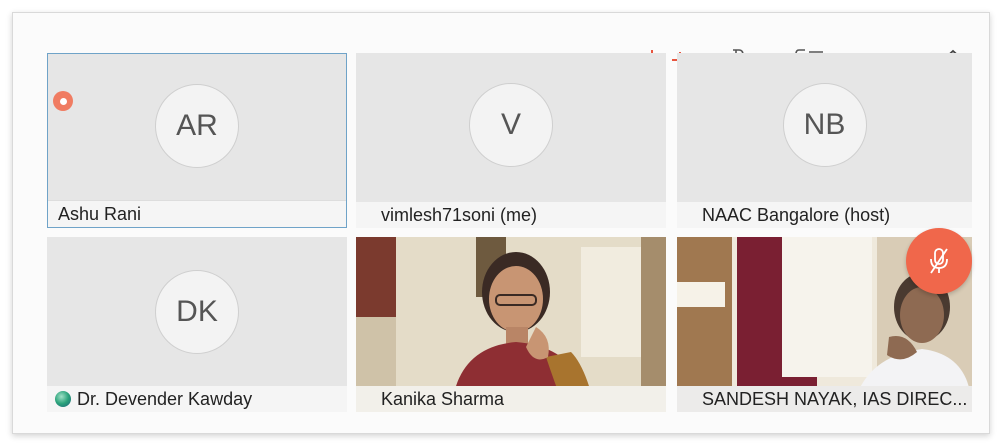 The image size is (999, 446). Describe the element at coordinates (511, 399) in the screenshot. I see `participant-name: Kanika Sharma` at that location.